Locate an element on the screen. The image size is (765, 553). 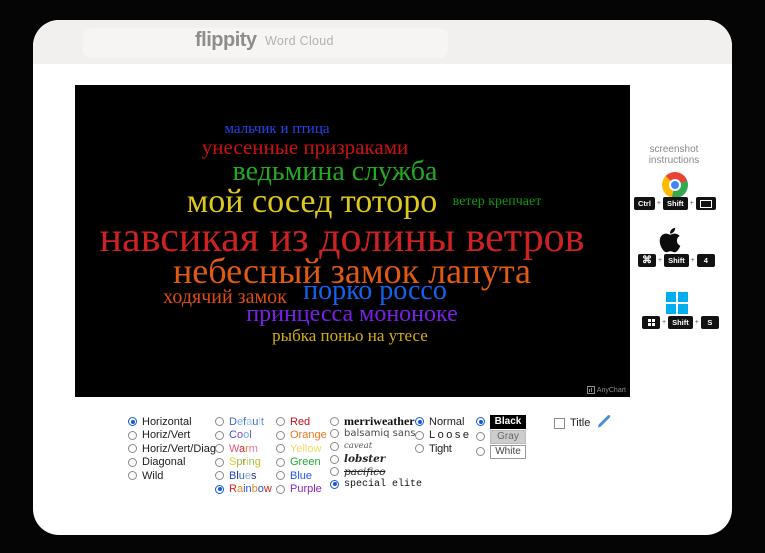
option-red: Red is located at coordinates (301, 422).